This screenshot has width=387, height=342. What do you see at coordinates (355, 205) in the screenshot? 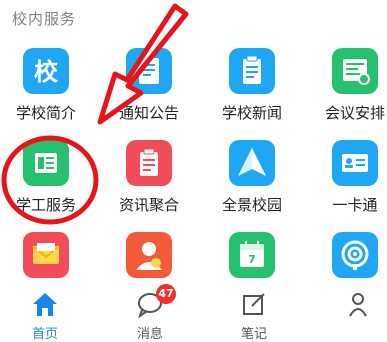
I see `tile-label: 一卡通` at bounding box center [355, 205].